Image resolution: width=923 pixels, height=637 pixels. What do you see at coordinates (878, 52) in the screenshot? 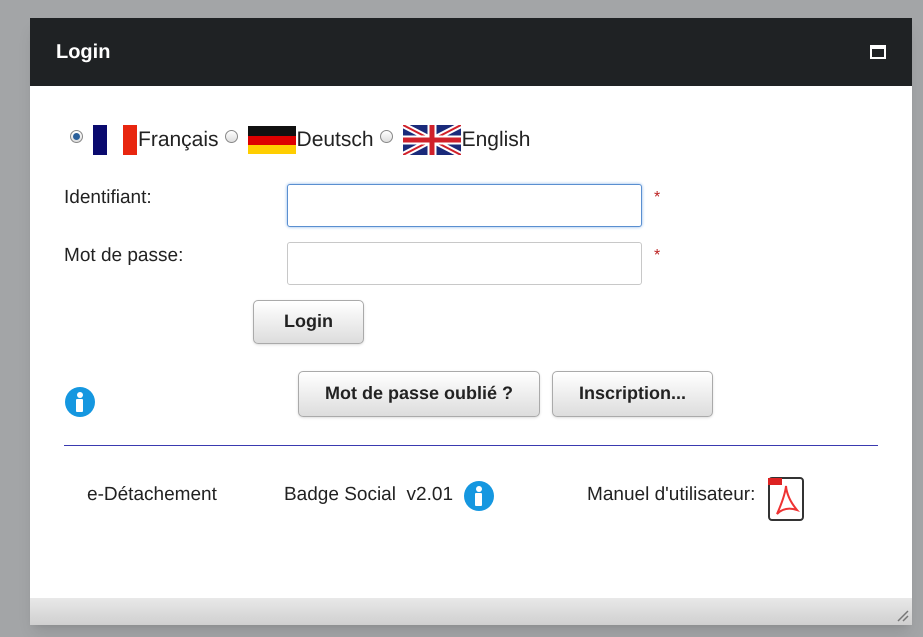
I see `maximize-icon` at bounding box center [878, 52].